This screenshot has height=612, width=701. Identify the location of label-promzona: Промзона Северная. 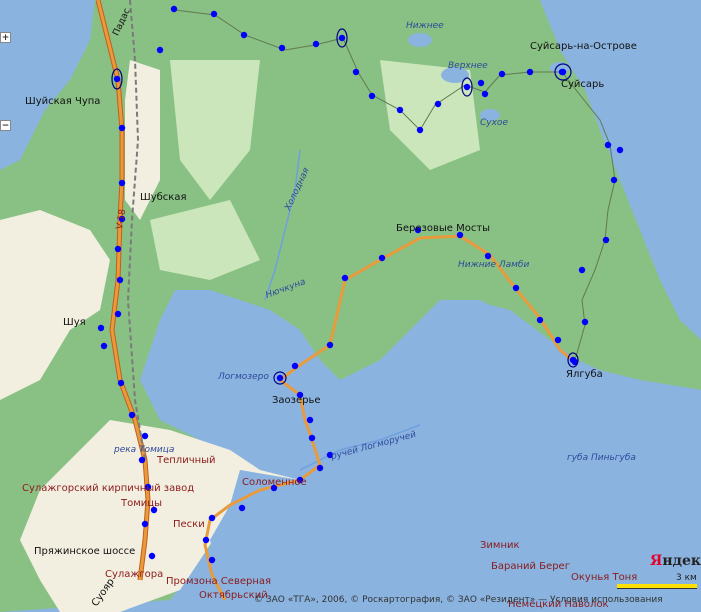
(219, 581).